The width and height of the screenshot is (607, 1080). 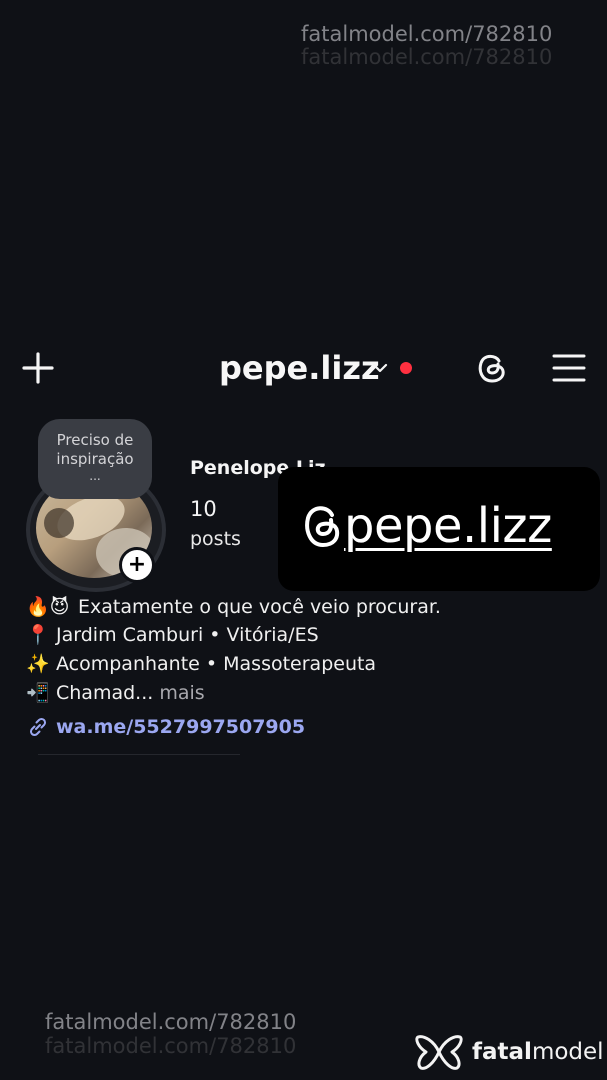 I want to click on bio-line: 📲 Chamad... mais, so click(x=115, y=693).